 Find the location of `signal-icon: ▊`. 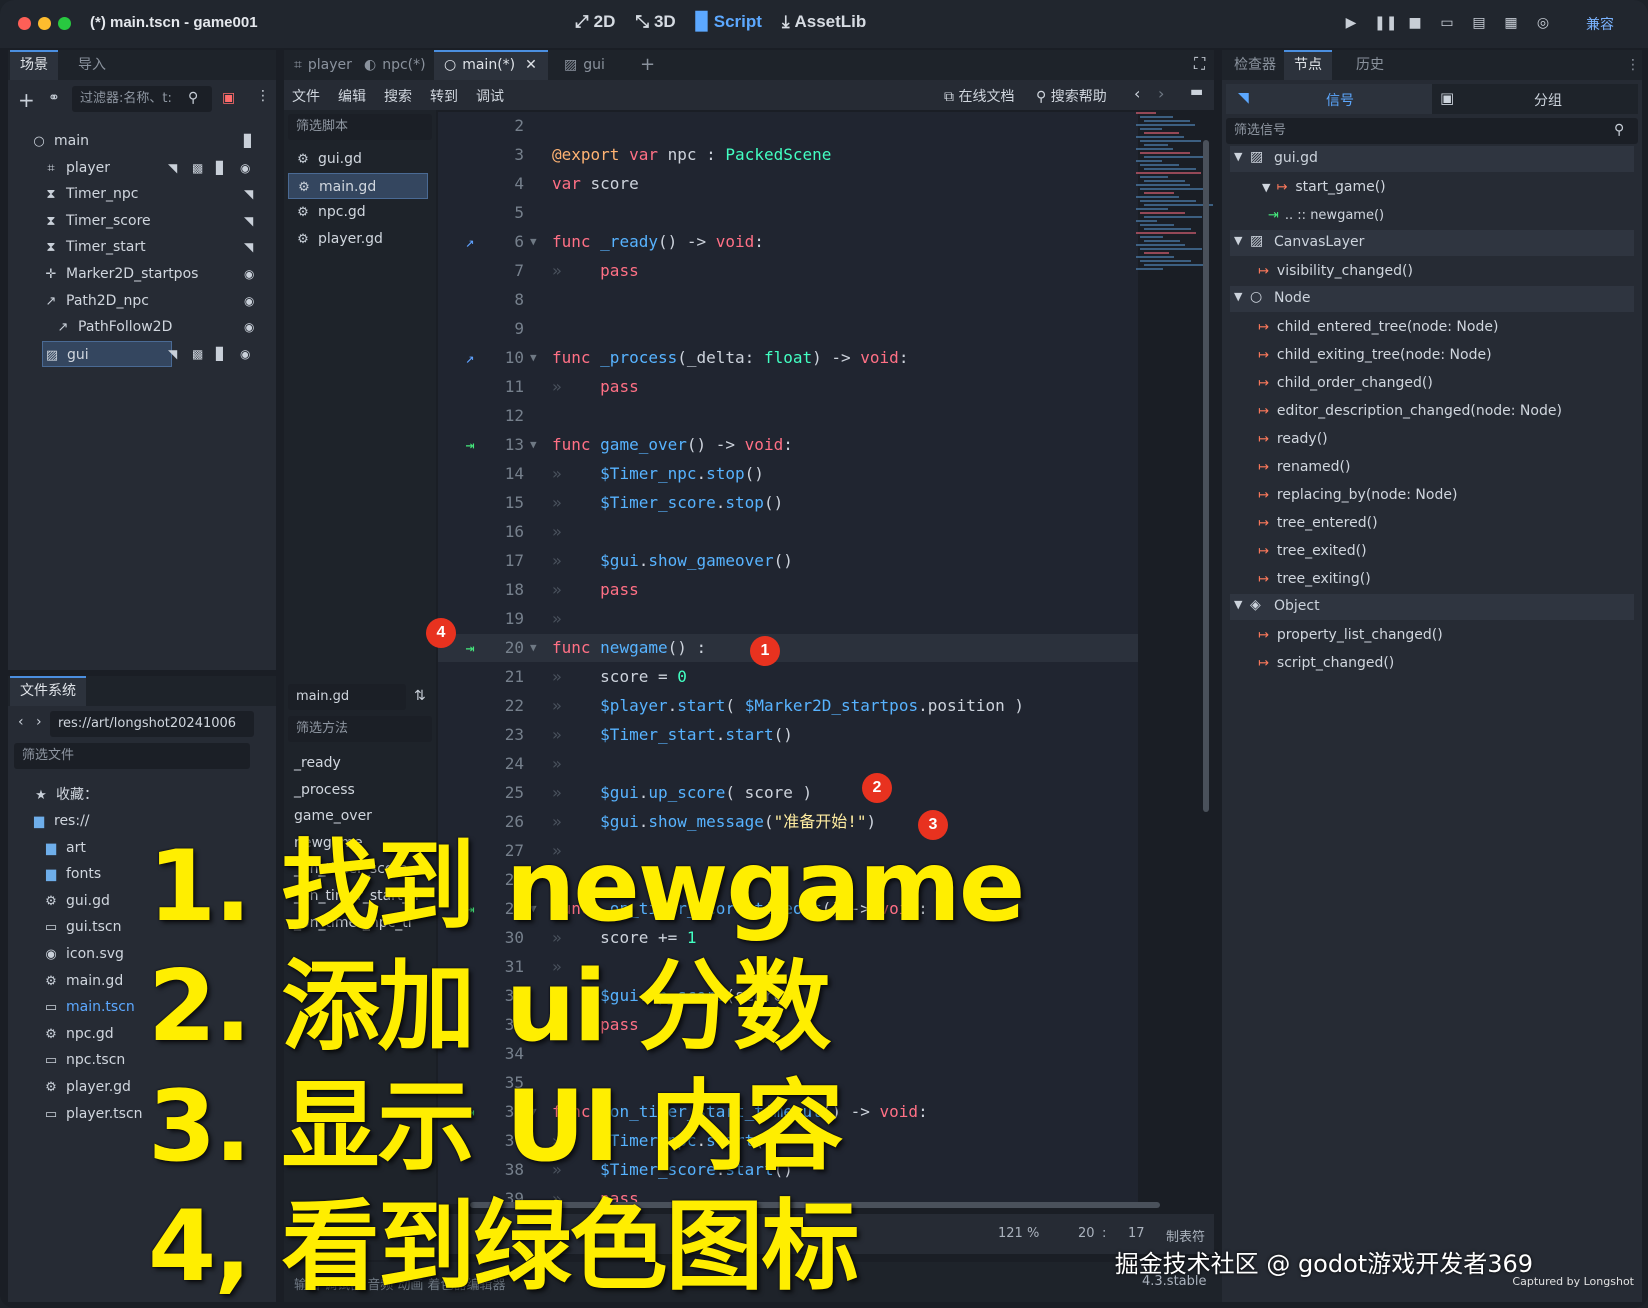

signal-icon: ▊ is located at coordinates (248, 141).